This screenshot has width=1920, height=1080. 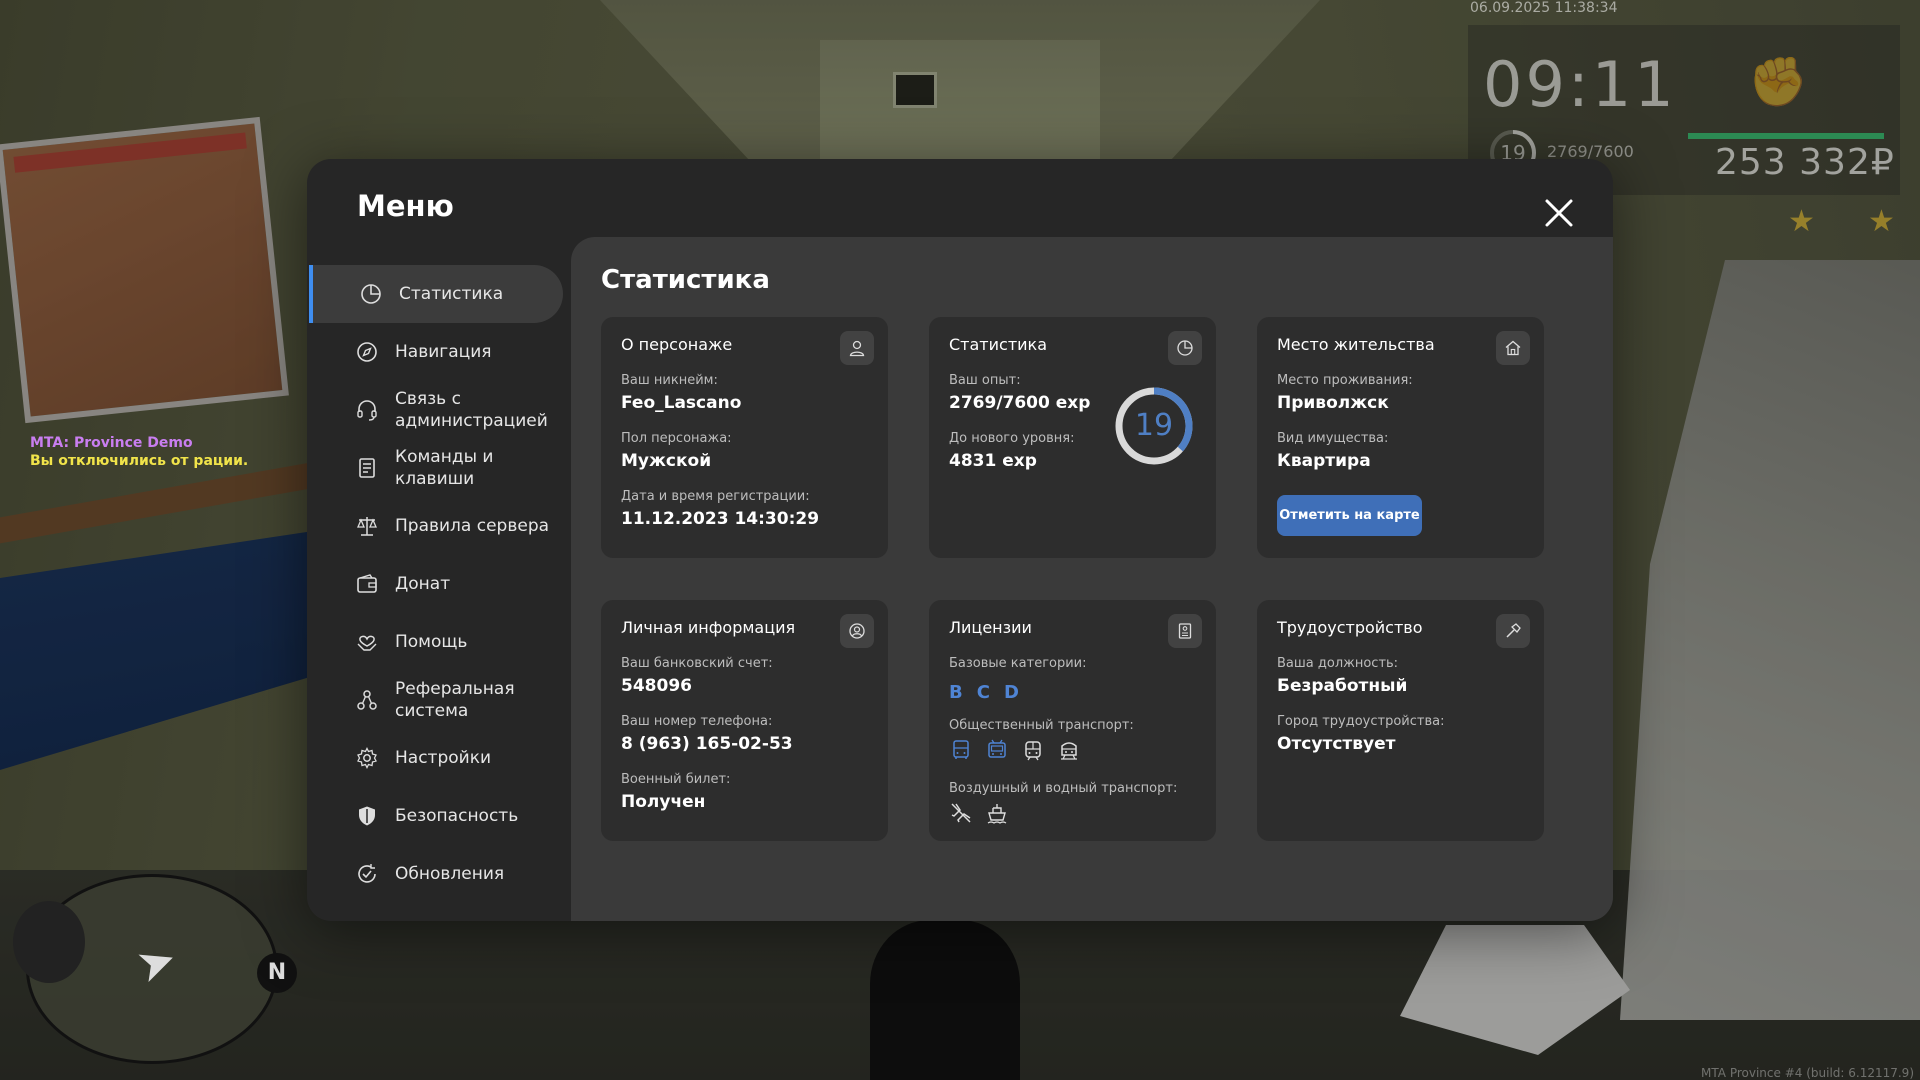 I want to click on radar-minimap: ➤ N, so click(x=155, y=969).